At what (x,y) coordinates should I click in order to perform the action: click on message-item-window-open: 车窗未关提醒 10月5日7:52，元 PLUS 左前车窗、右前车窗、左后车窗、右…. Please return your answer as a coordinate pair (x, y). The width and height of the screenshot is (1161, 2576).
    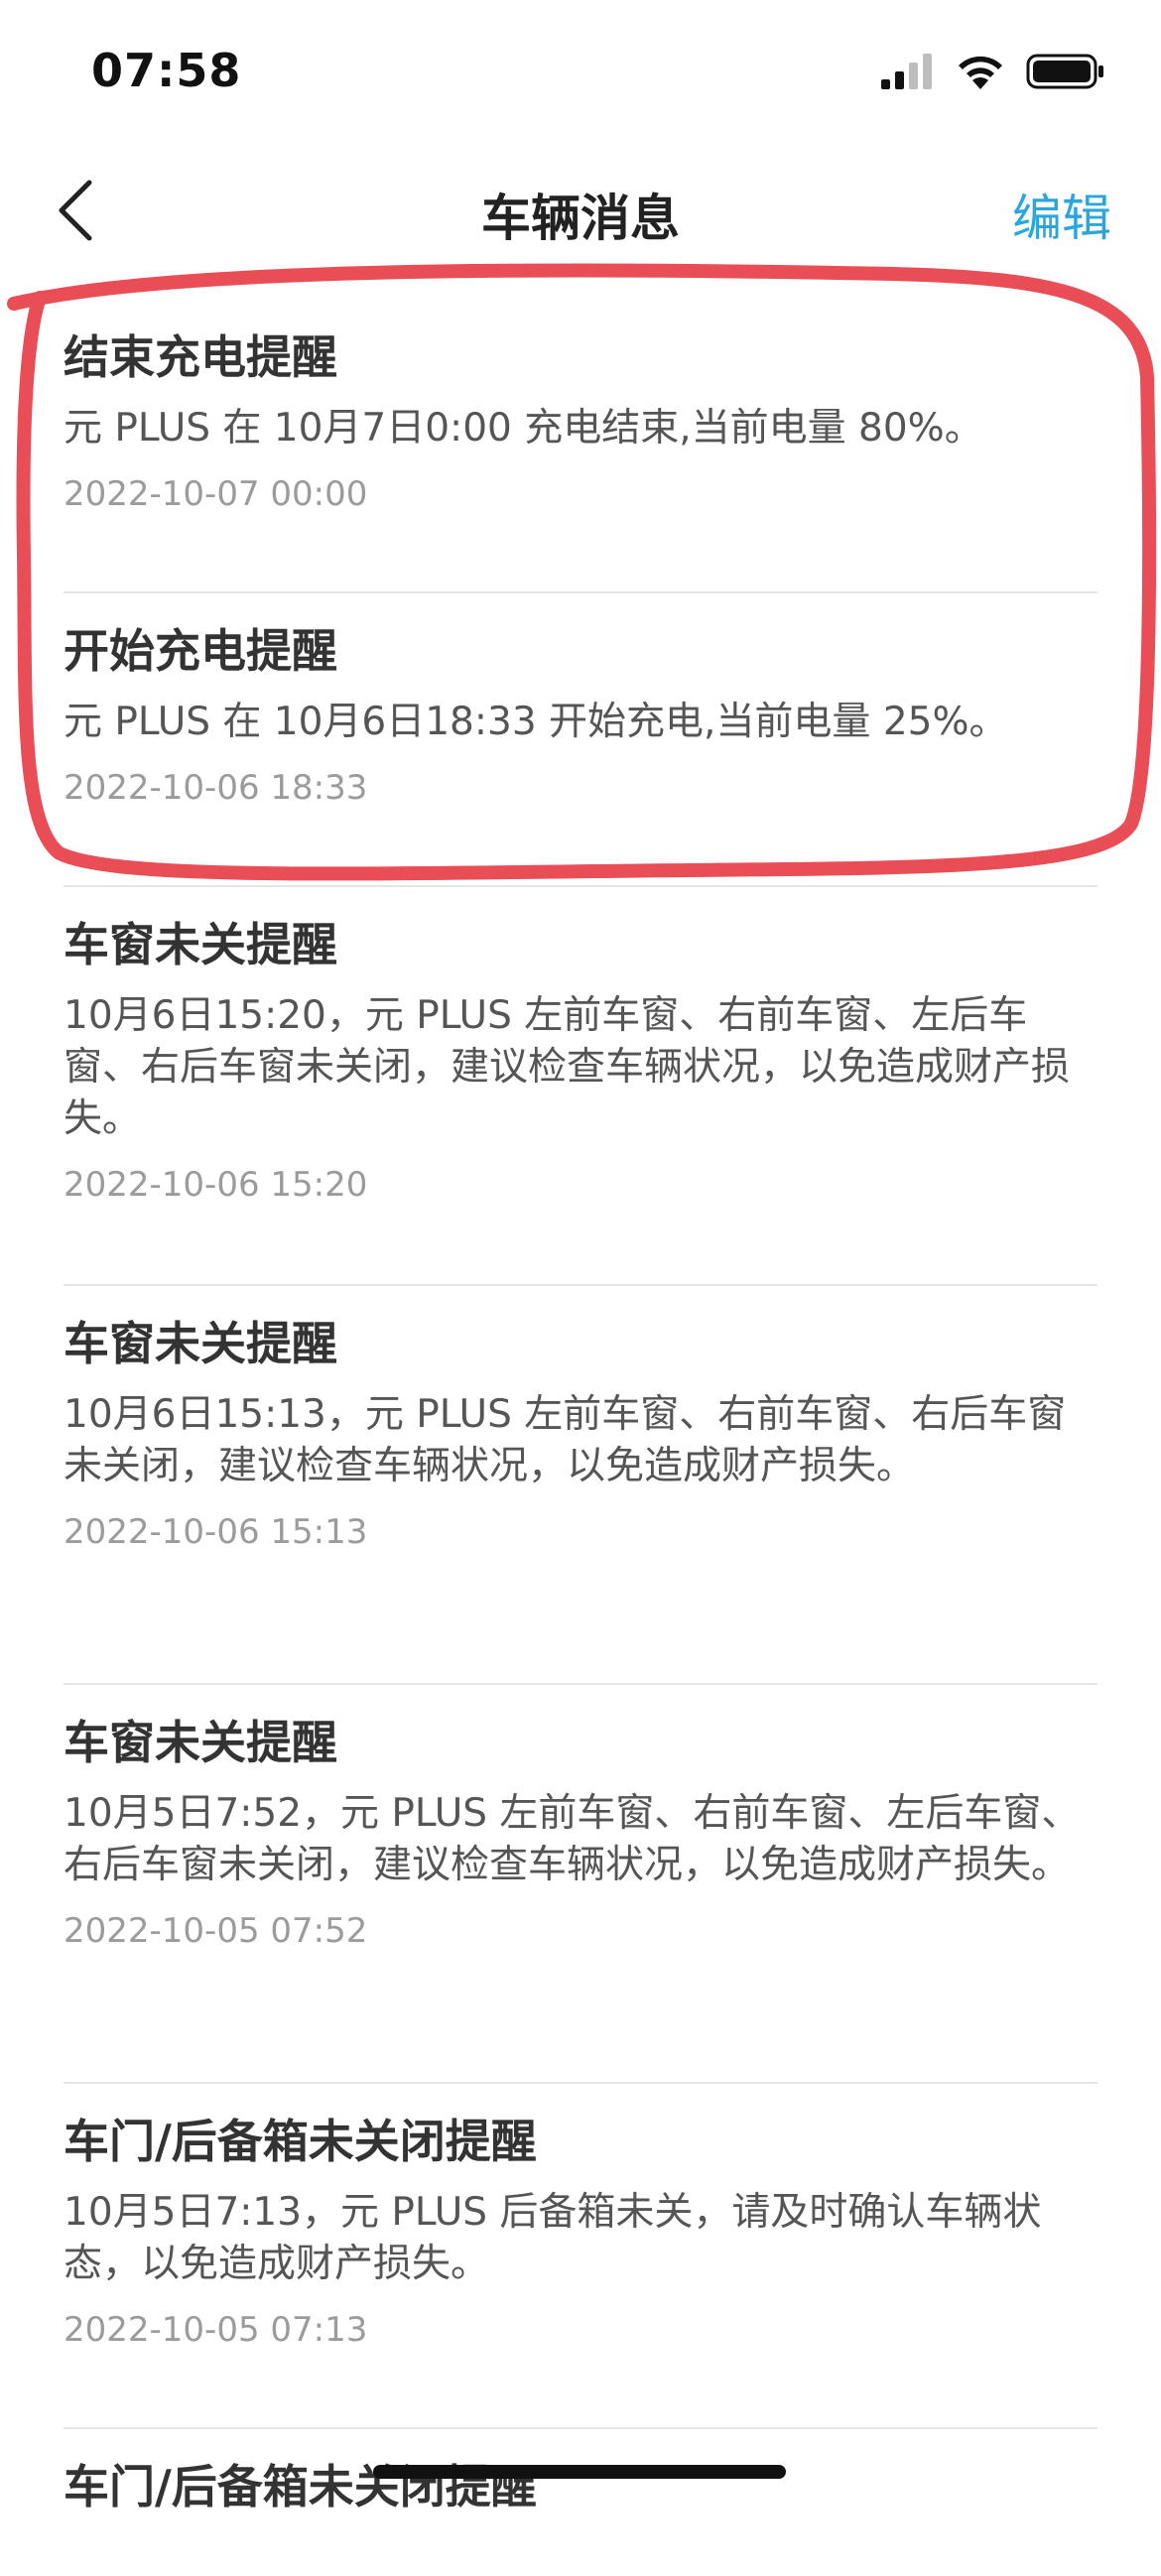
    Looking at the image, I should click on (580, 1899).